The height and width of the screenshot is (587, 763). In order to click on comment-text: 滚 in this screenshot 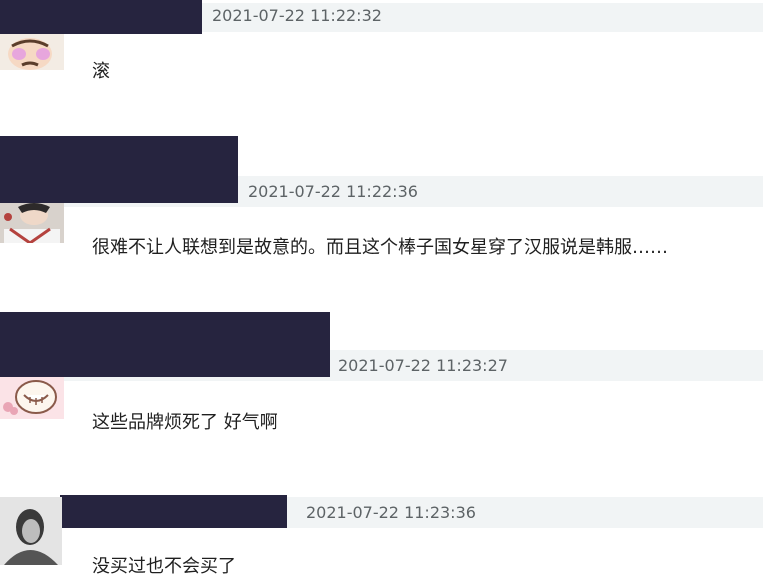, I will do `click(101, 71)`.